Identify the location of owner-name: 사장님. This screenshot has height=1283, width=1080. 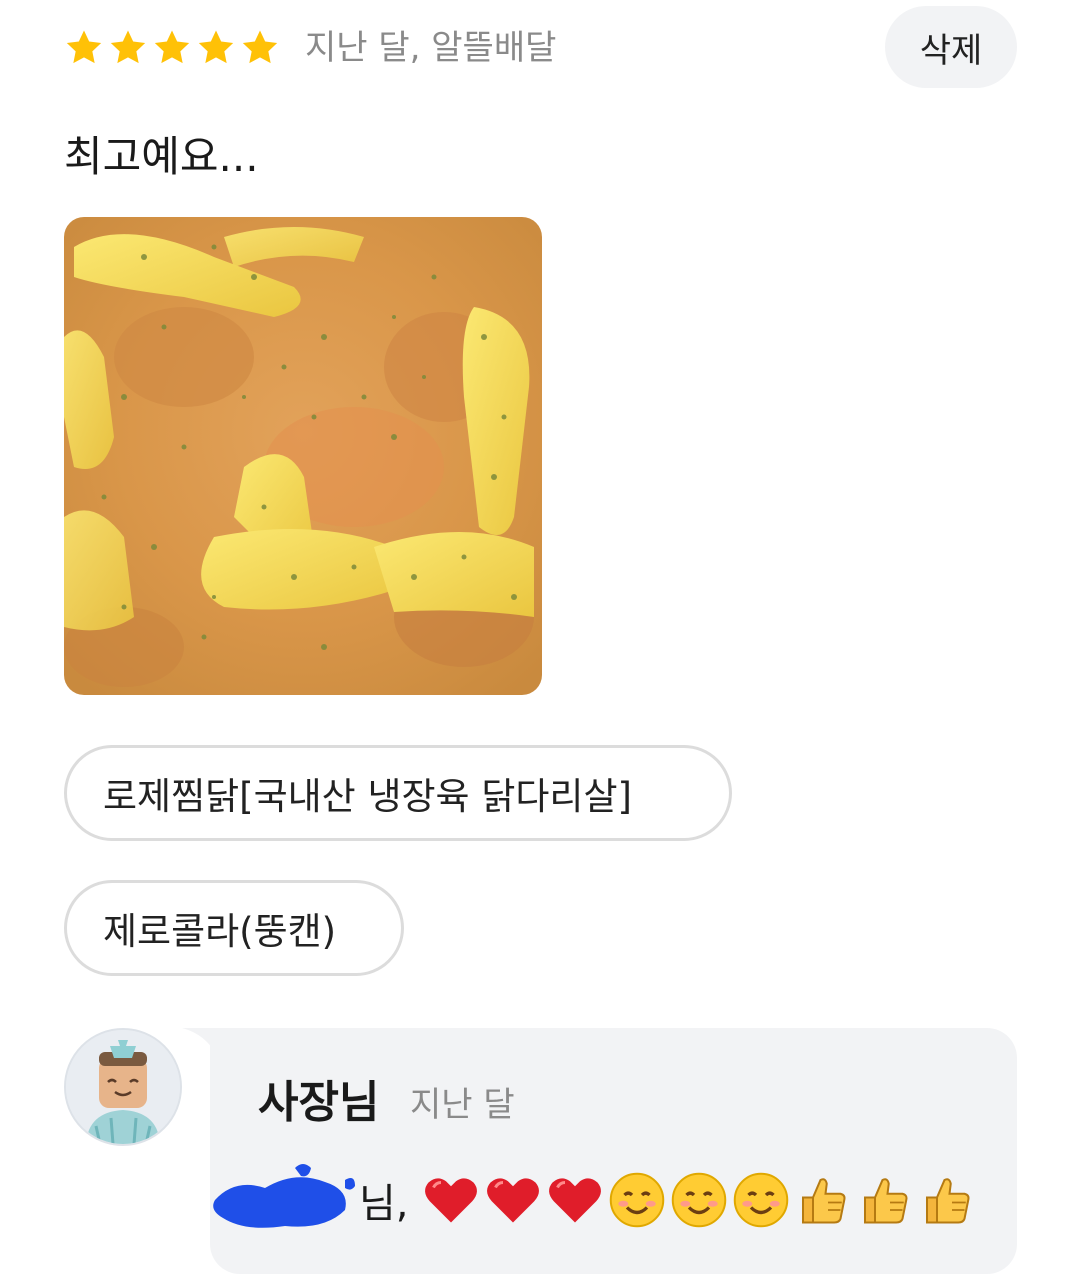
(319, 1102).